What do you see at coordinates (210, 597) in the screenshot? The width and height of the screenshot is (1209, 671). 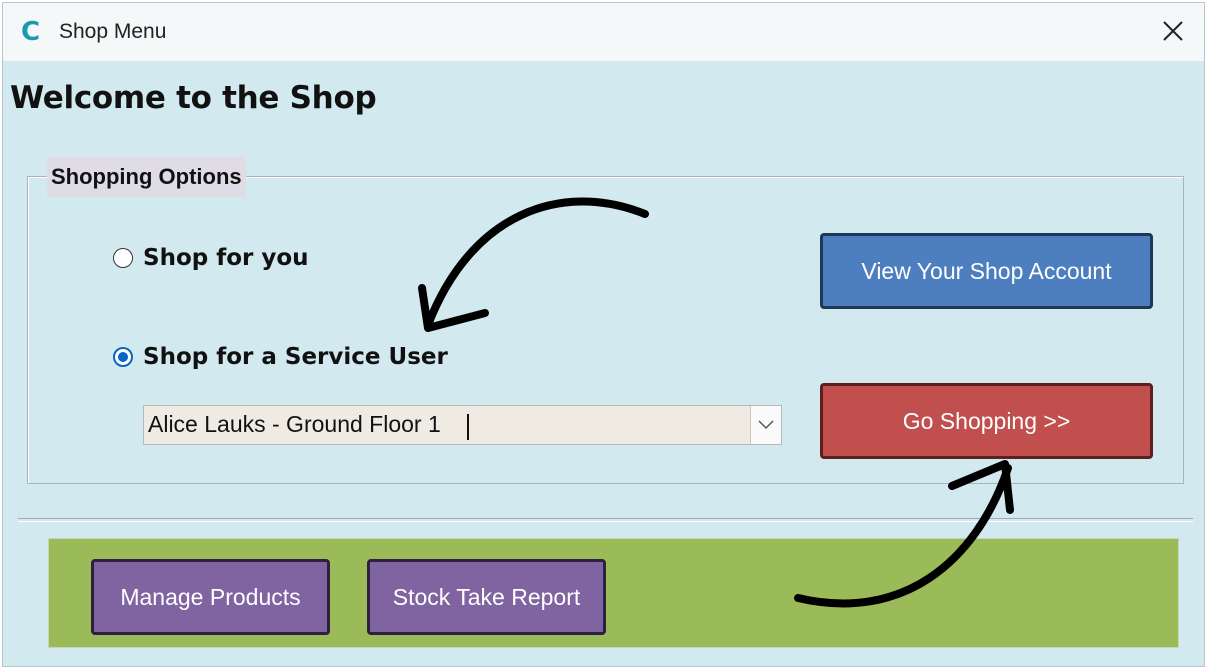 I see `manage-products-button: Manage Products` at bounding box center [210, 597].